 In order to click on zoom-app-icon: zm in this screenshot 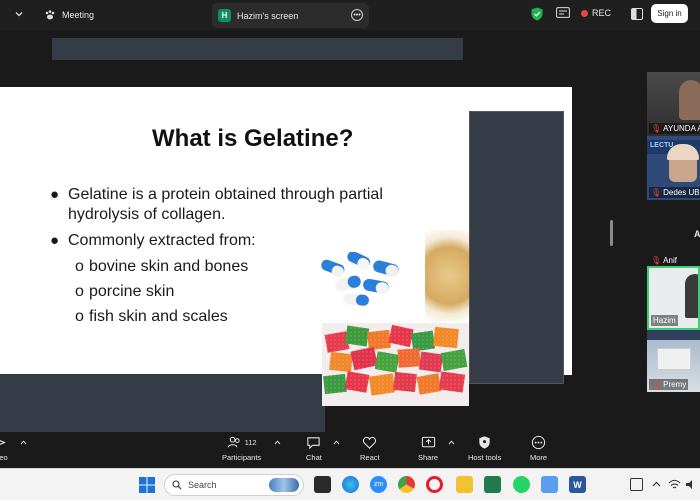, I will do `click(378, 484)`.